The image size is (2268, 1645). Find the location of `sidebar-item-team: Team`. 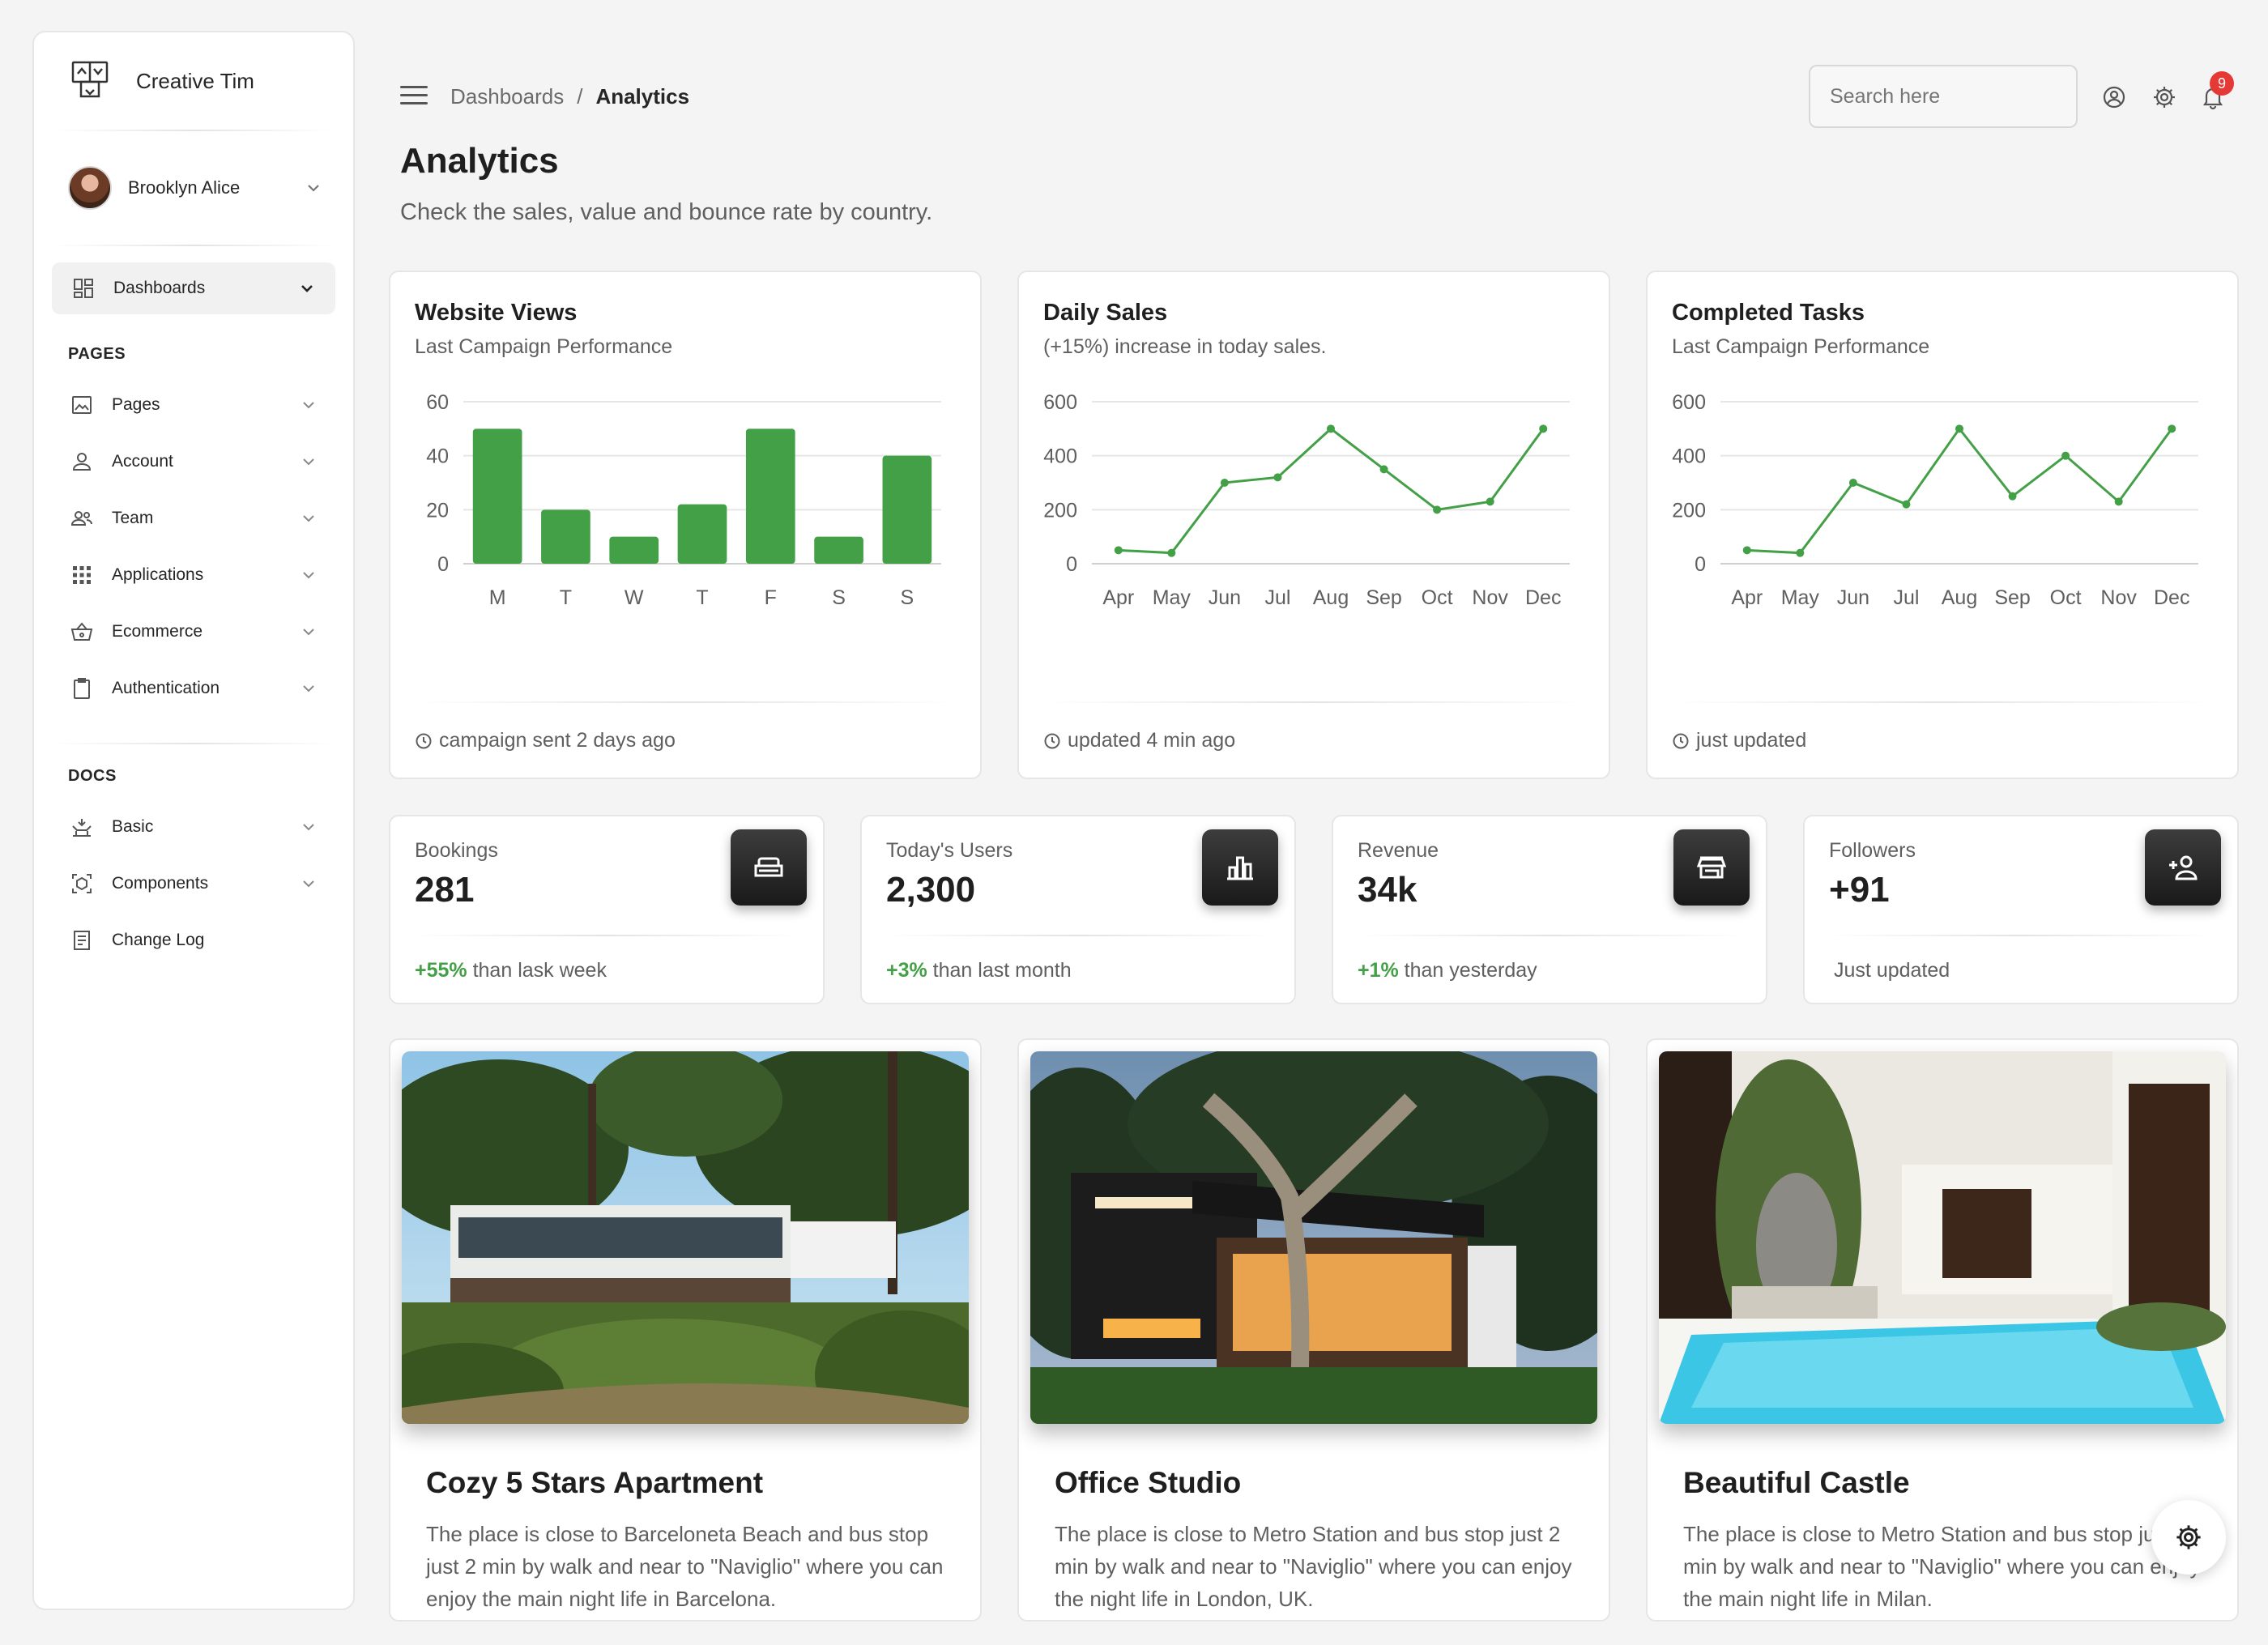

sidebar-item-team: Team is located at coordinates (193, 518).